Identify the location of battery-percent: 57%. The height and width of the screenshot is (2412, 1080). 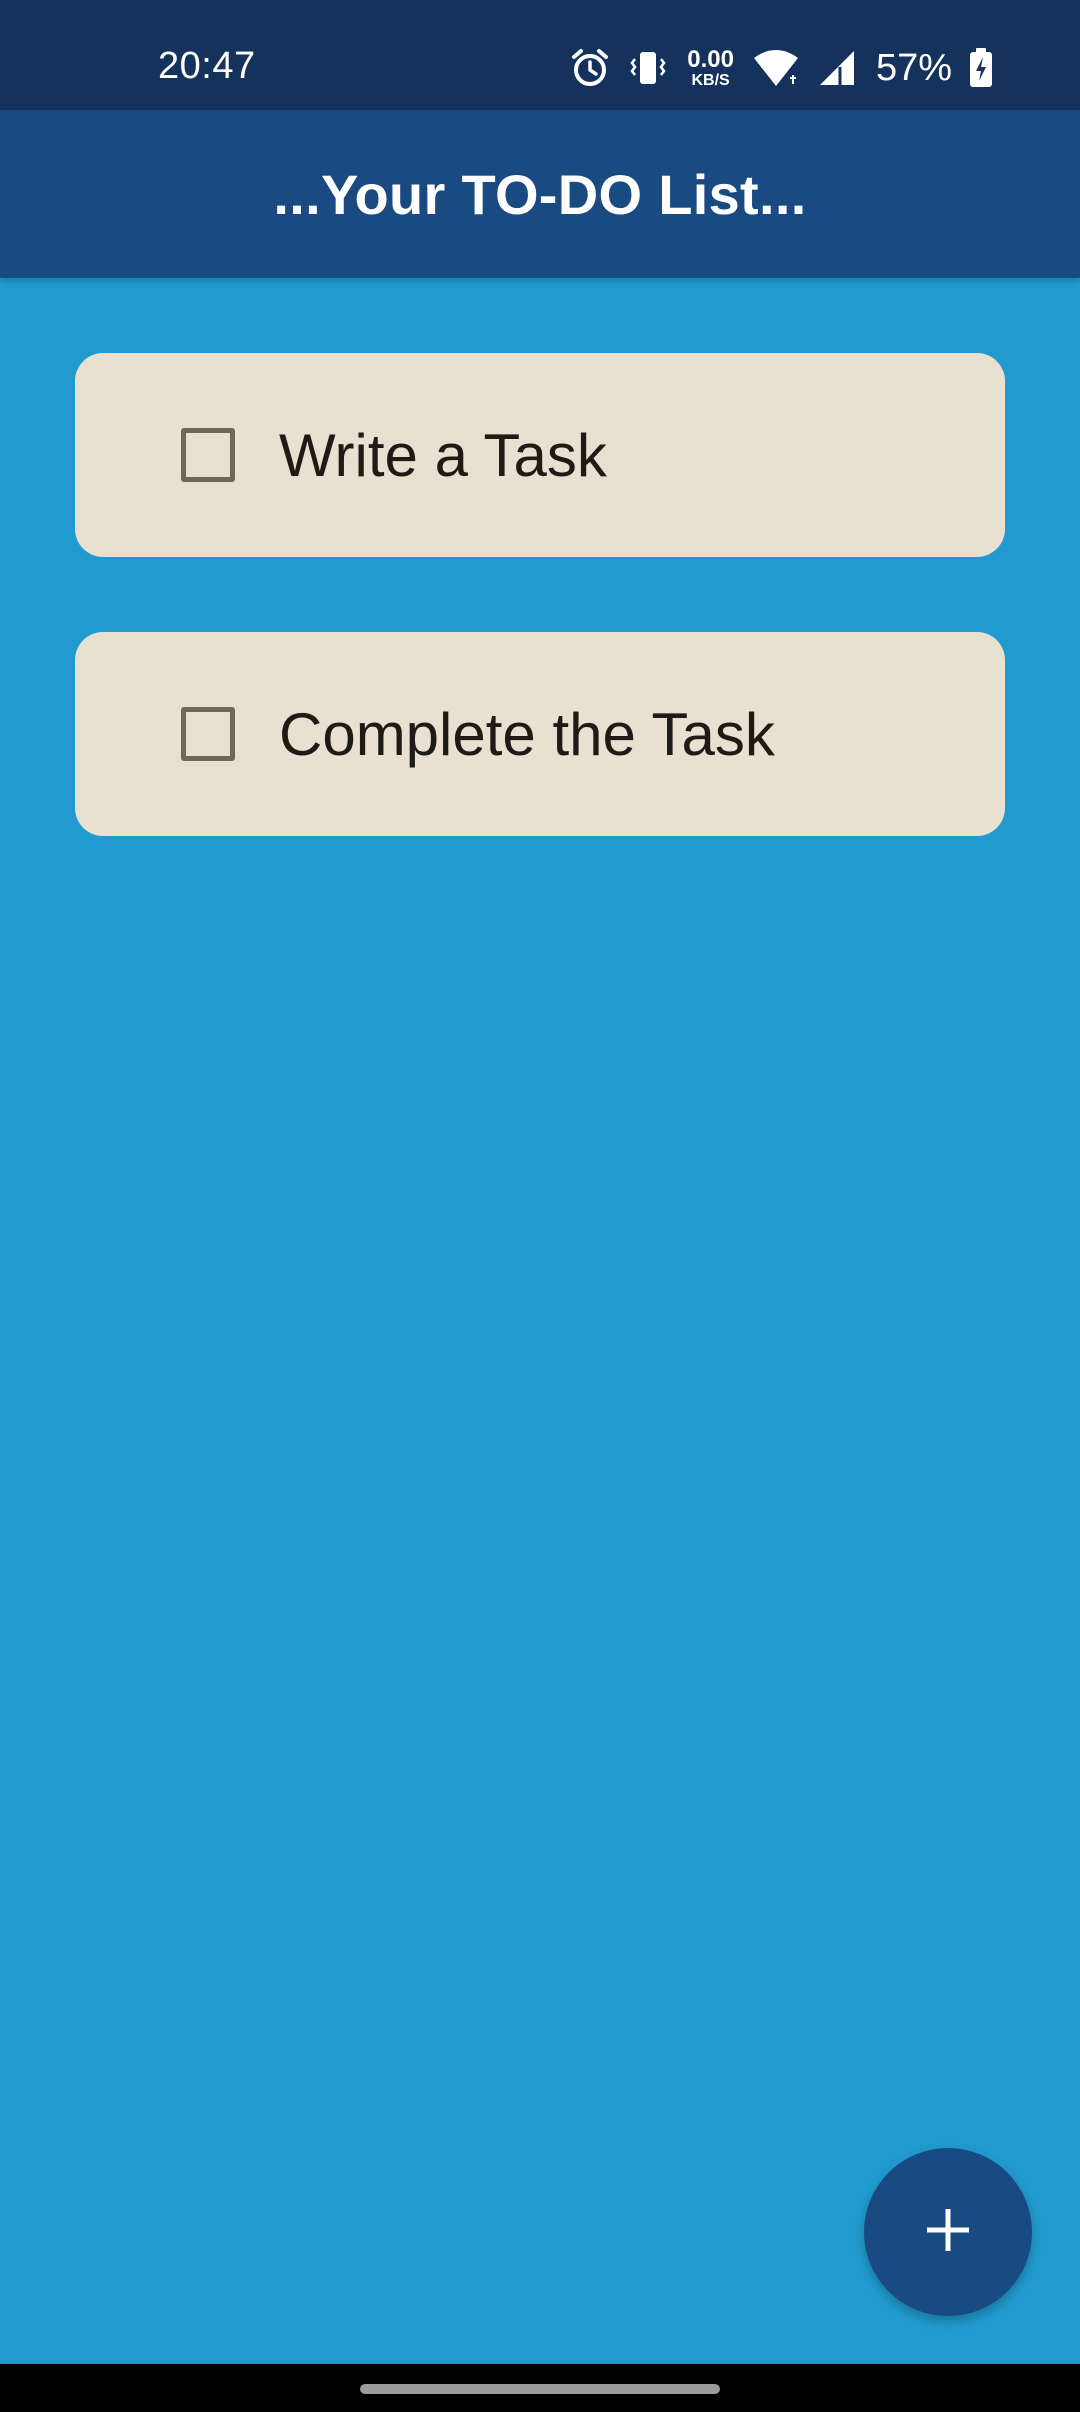
(913, 67).